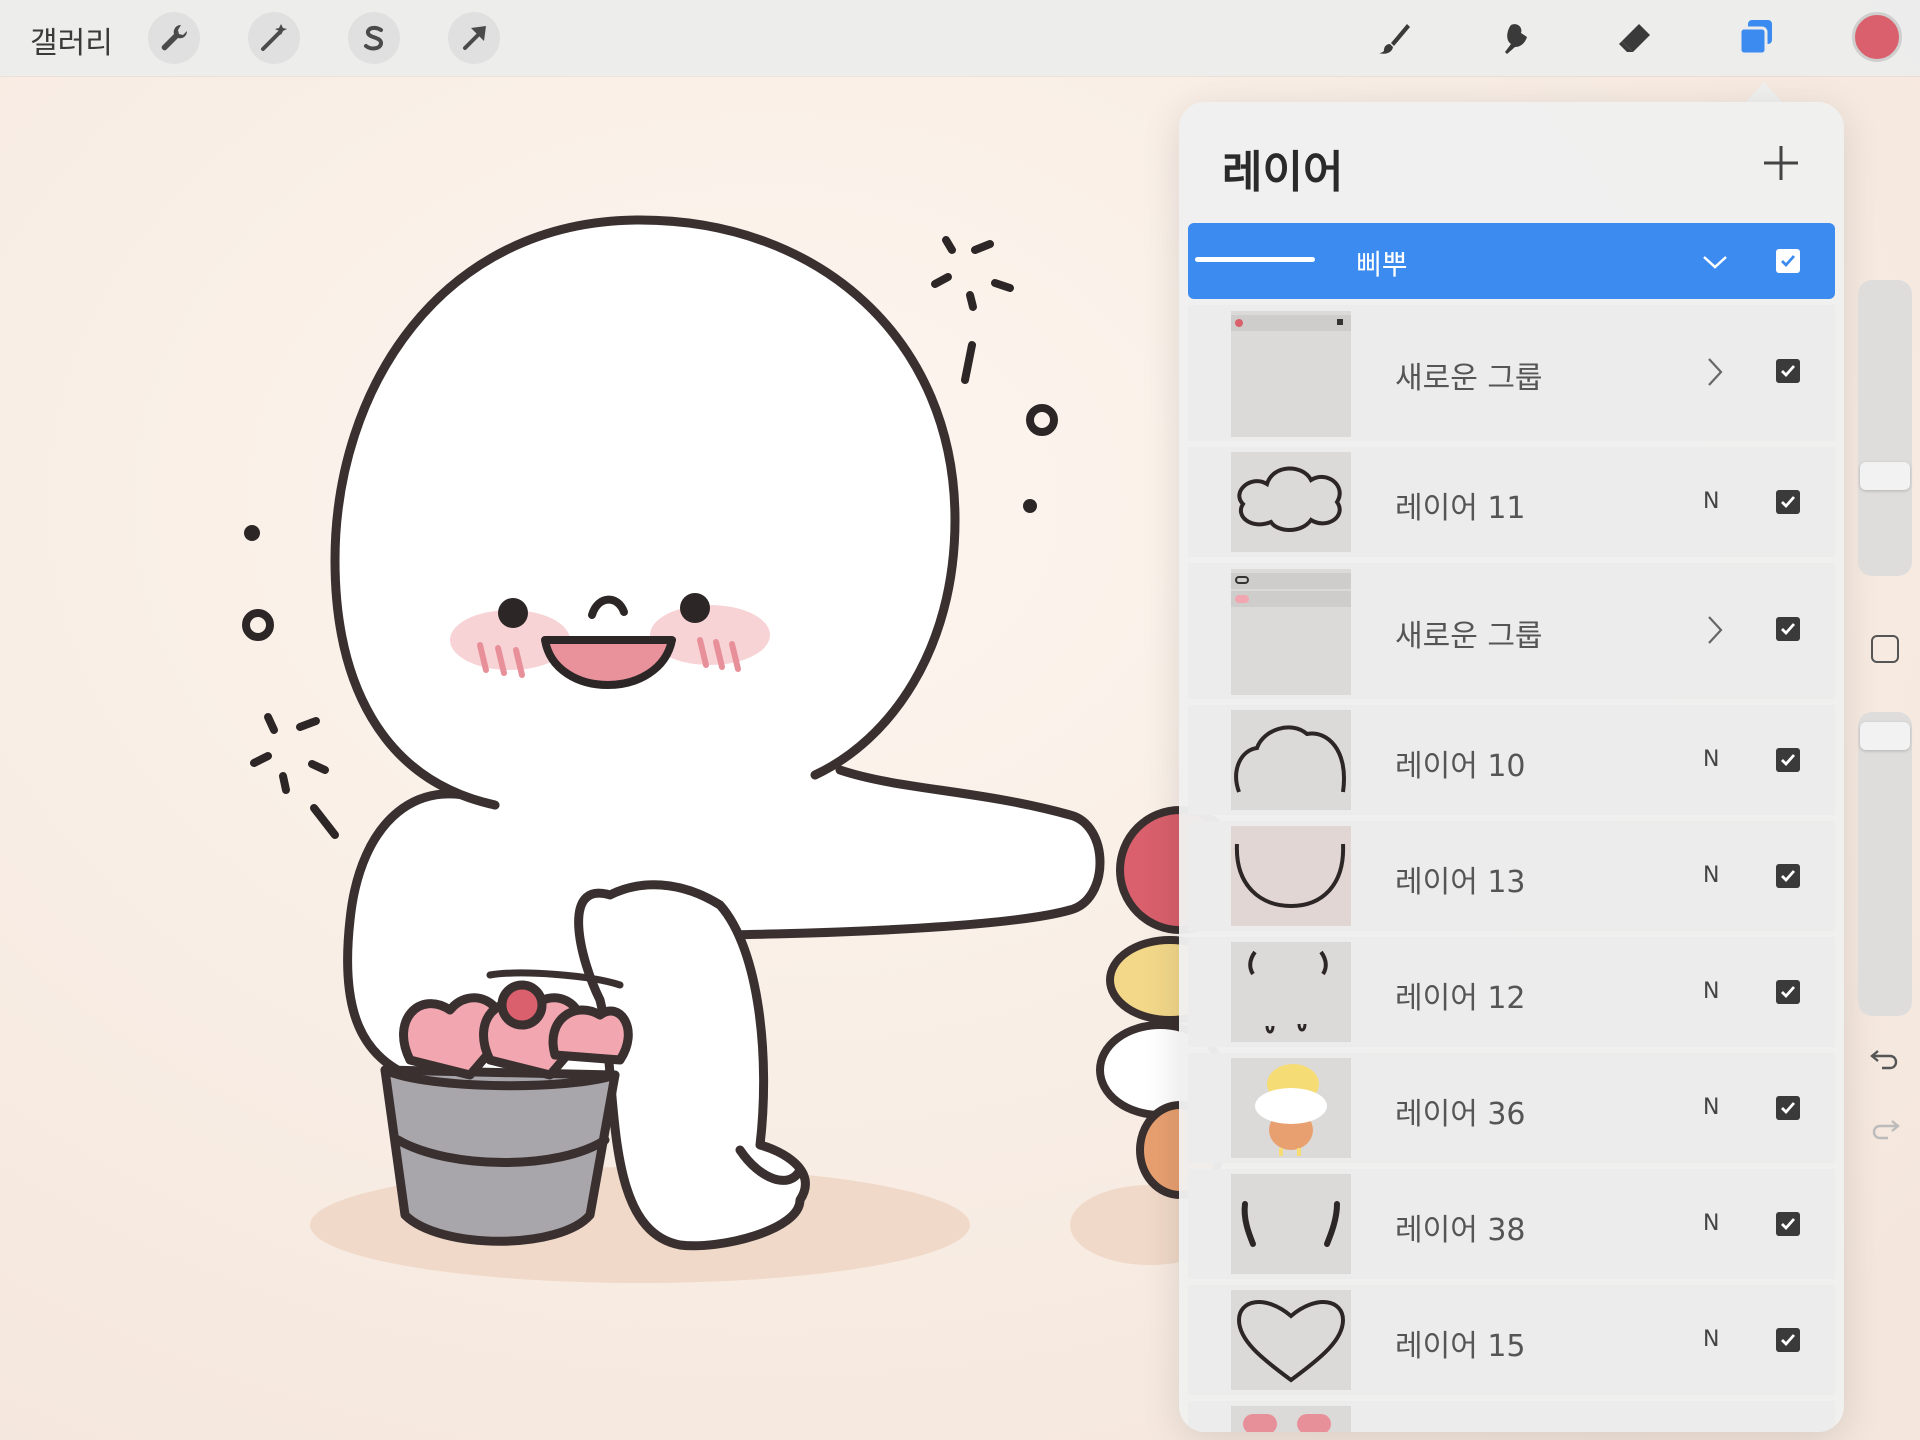 The width and height of the screenshot is (1920, 1440). What do you see at coordinates (1885, 864) in the screenshot?
I see `opacity-slider` at bounding box center [1885, 864].